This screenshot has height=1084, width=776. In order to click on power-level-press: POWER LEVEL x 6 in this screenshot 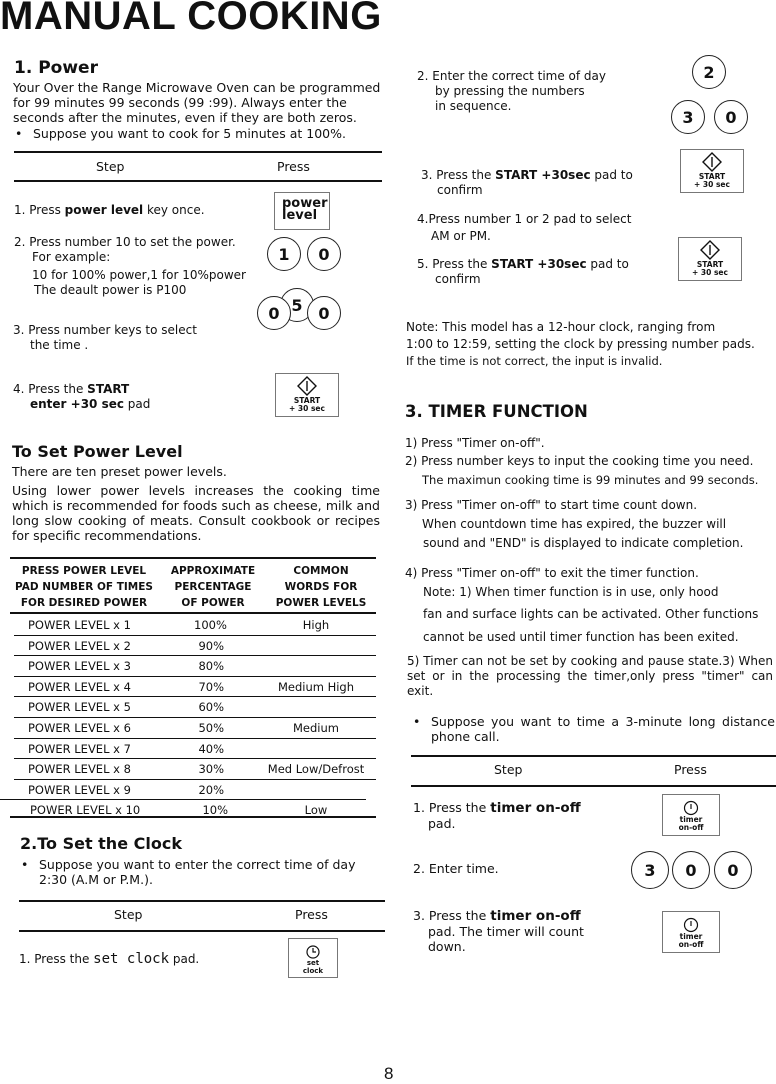, I will do `click(79, 728)`.